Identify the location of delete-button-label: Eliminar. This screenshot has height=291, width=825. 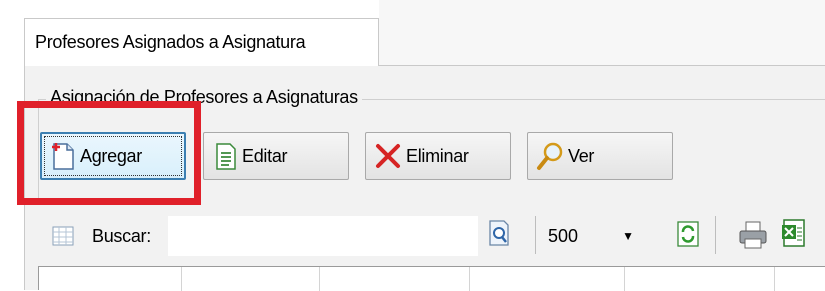
(437, 155).